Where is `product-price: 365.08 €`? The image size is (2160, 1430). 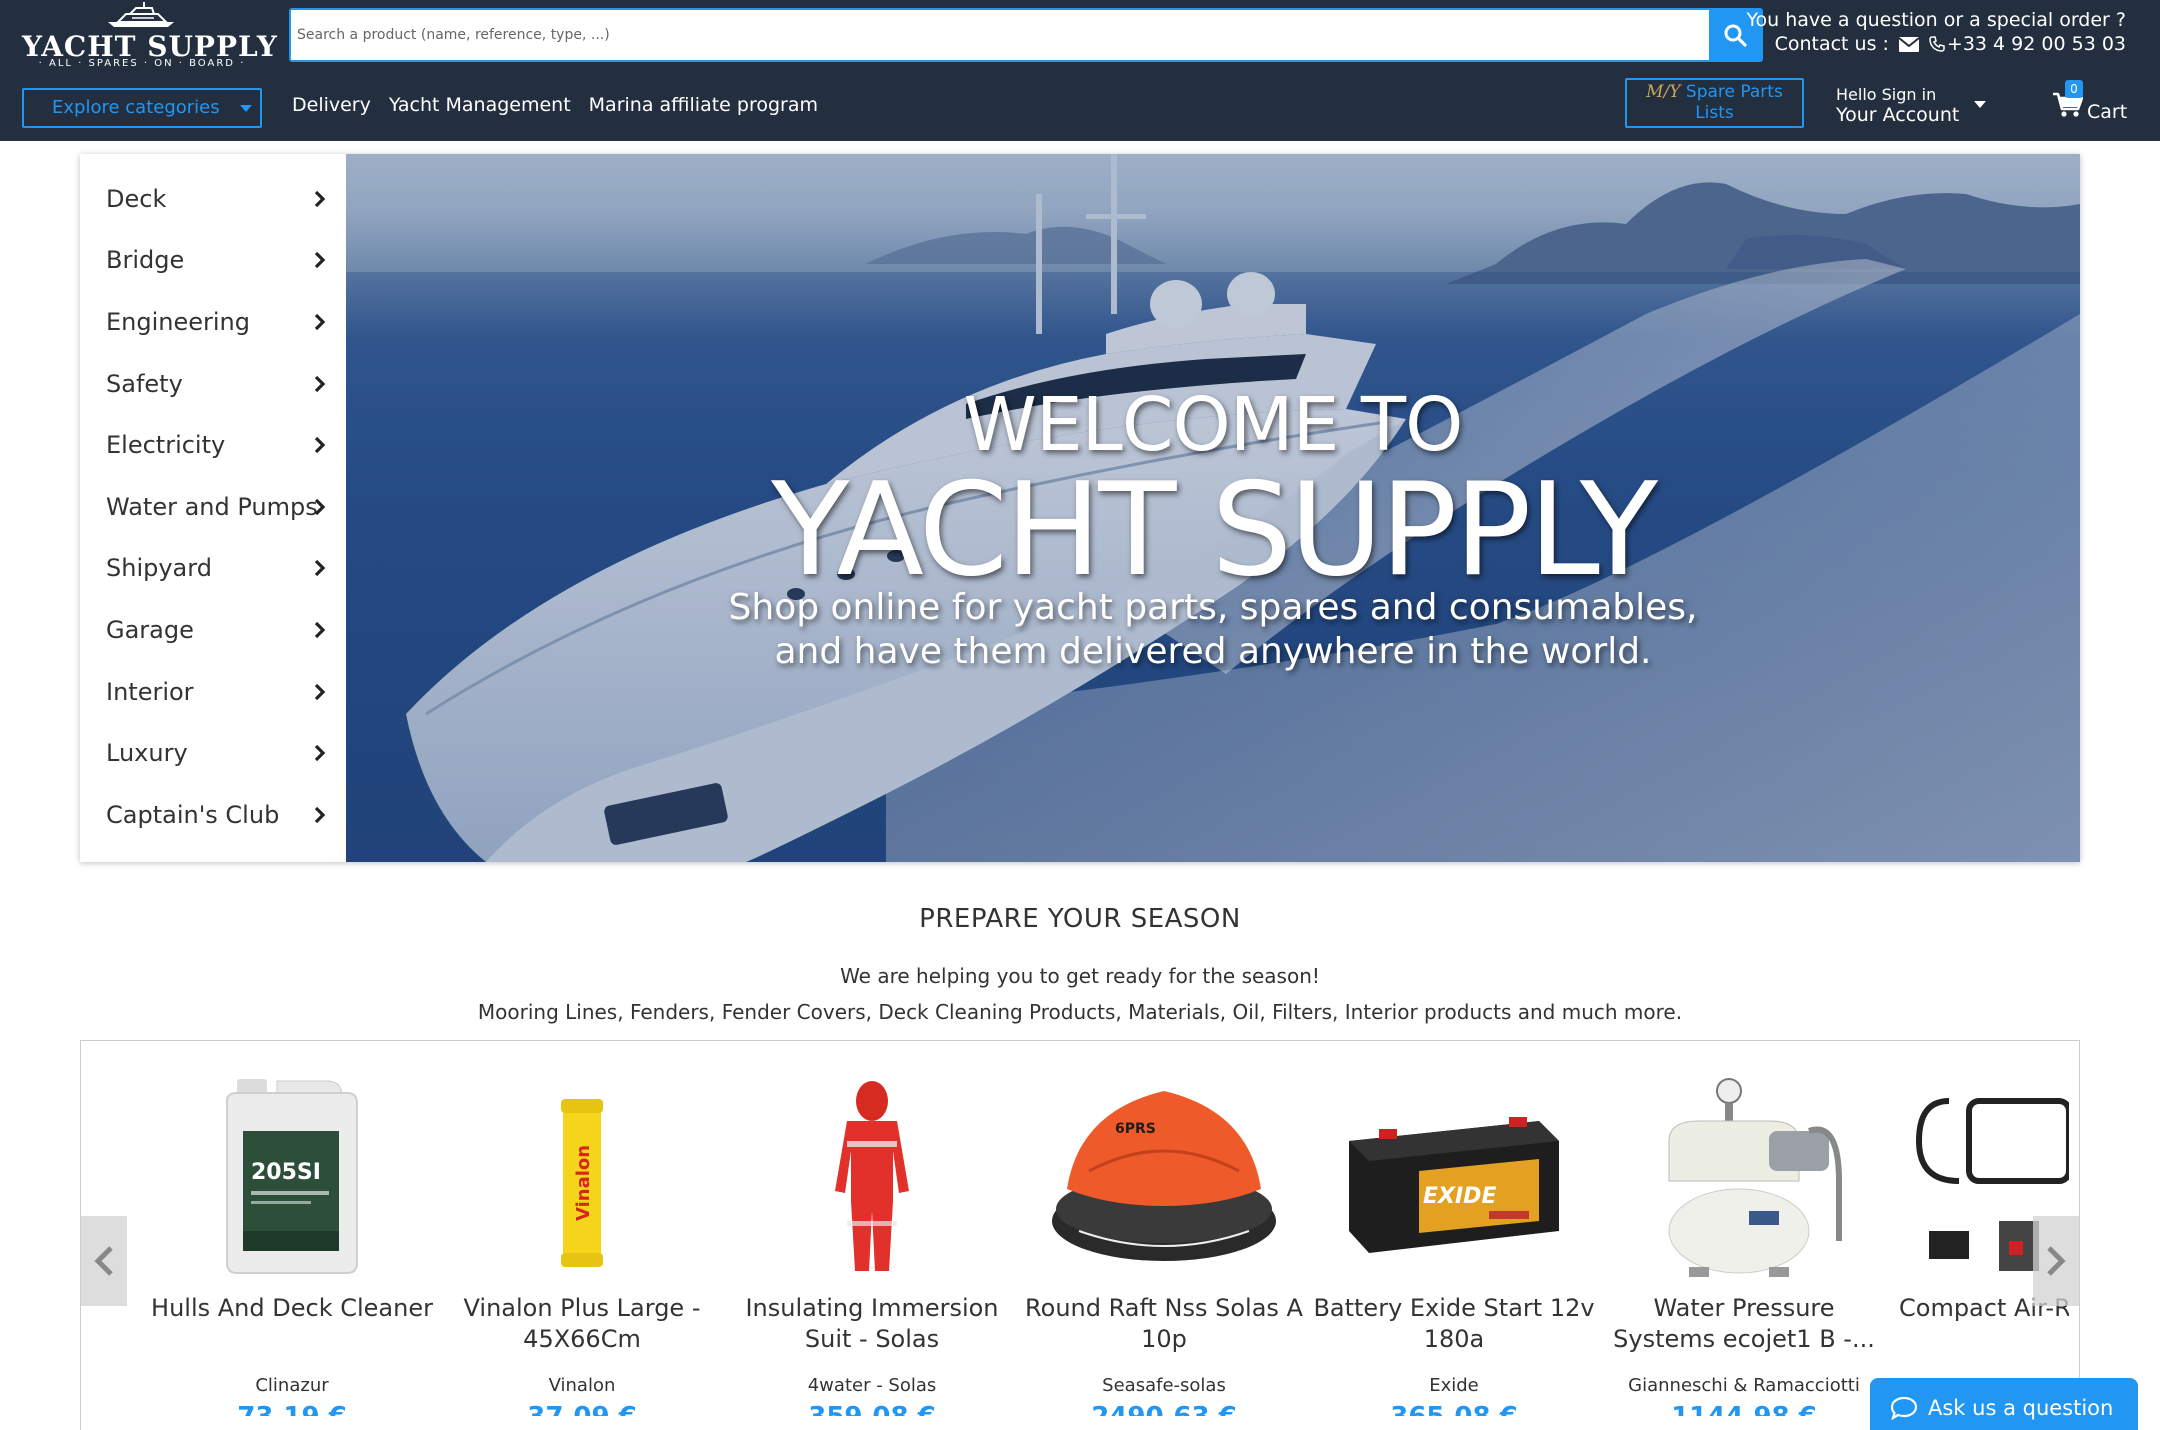
product-price: 365.08 € is located at coordinates (1454, 1409).